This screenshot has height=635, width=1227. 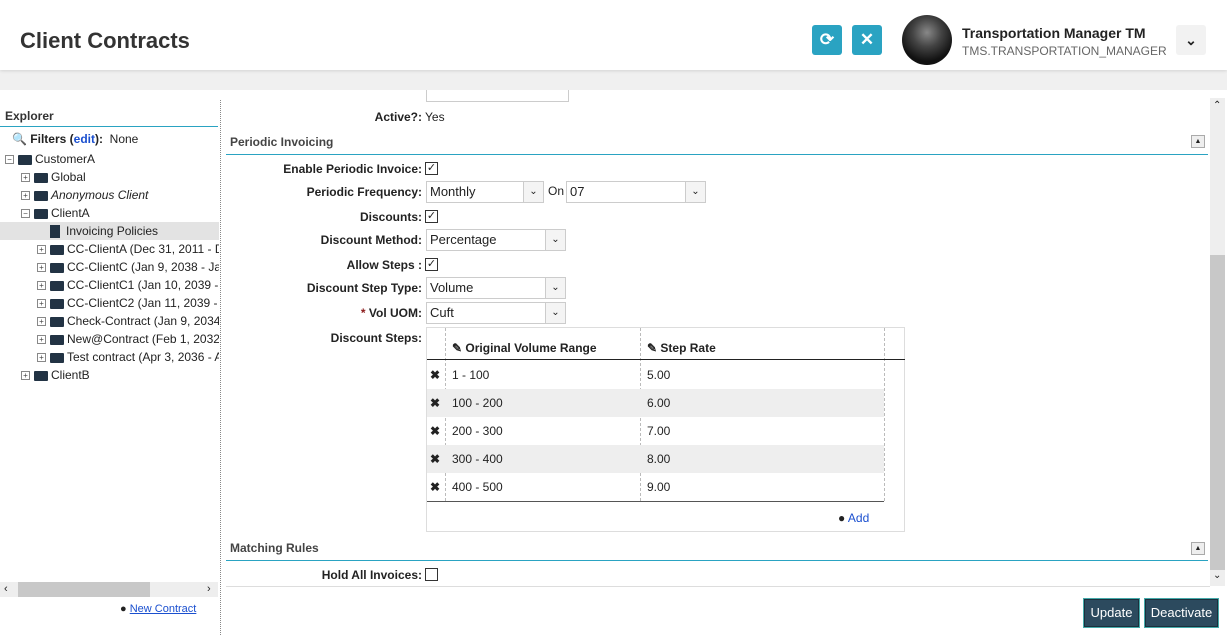 What do you see at coordinates (109, 375) in the screenshot?
I see `tree-item: + ClientB` at bounding box center [109, 375].